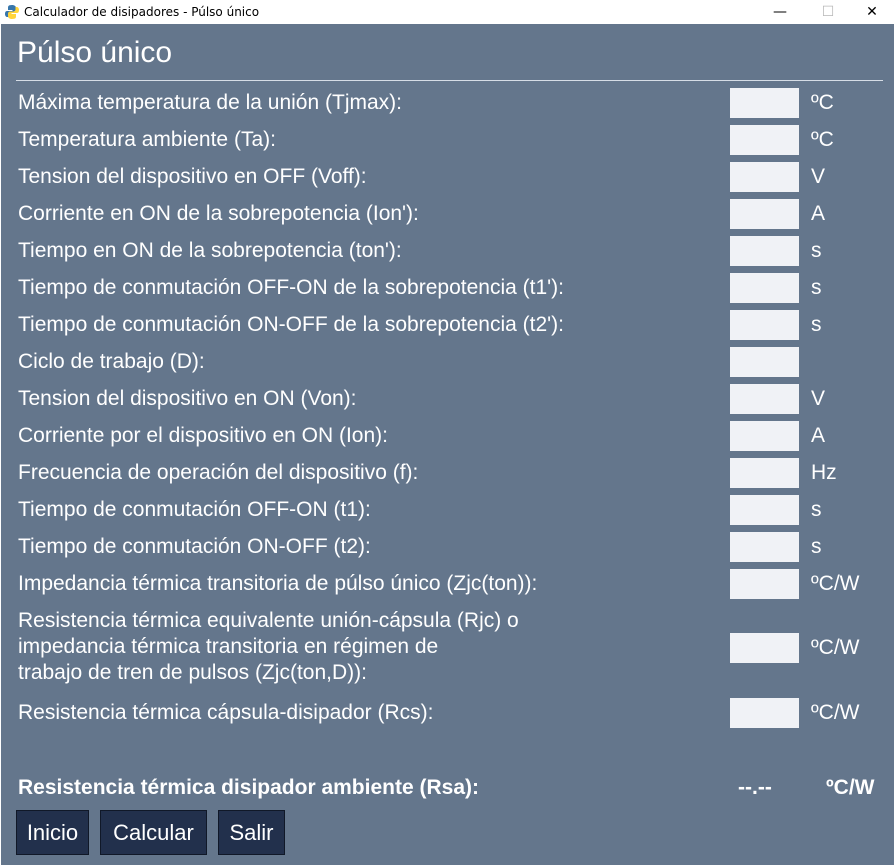 The height and width of the screenshot is (866, 895). What do you see at coordinates (818, 213) in the screenshot?
I see `unit-ion-prime: A` at bounding box center [818, 213].